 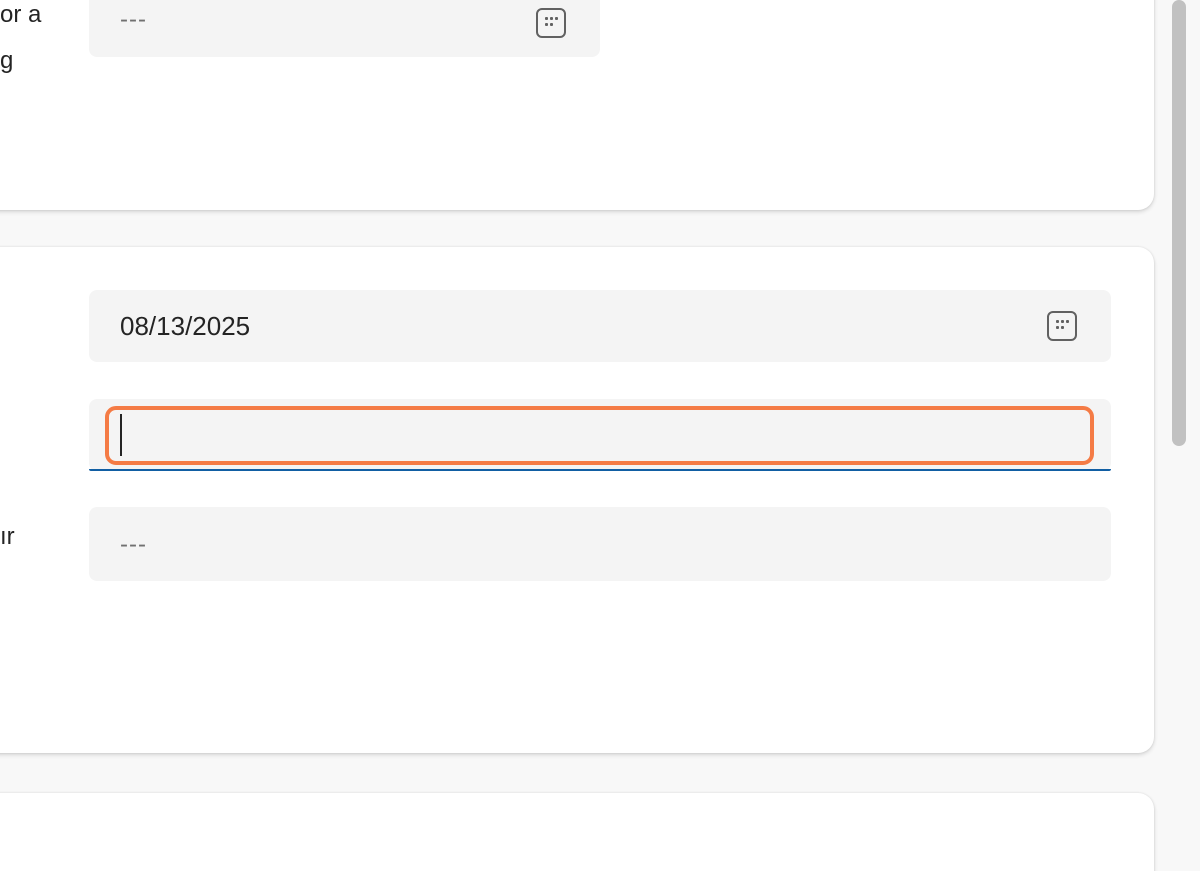 What do you see at coordinates (133, 544) in the screenshot?
I see `text-field-placeholder: ---` at bounding box center [133, 544].